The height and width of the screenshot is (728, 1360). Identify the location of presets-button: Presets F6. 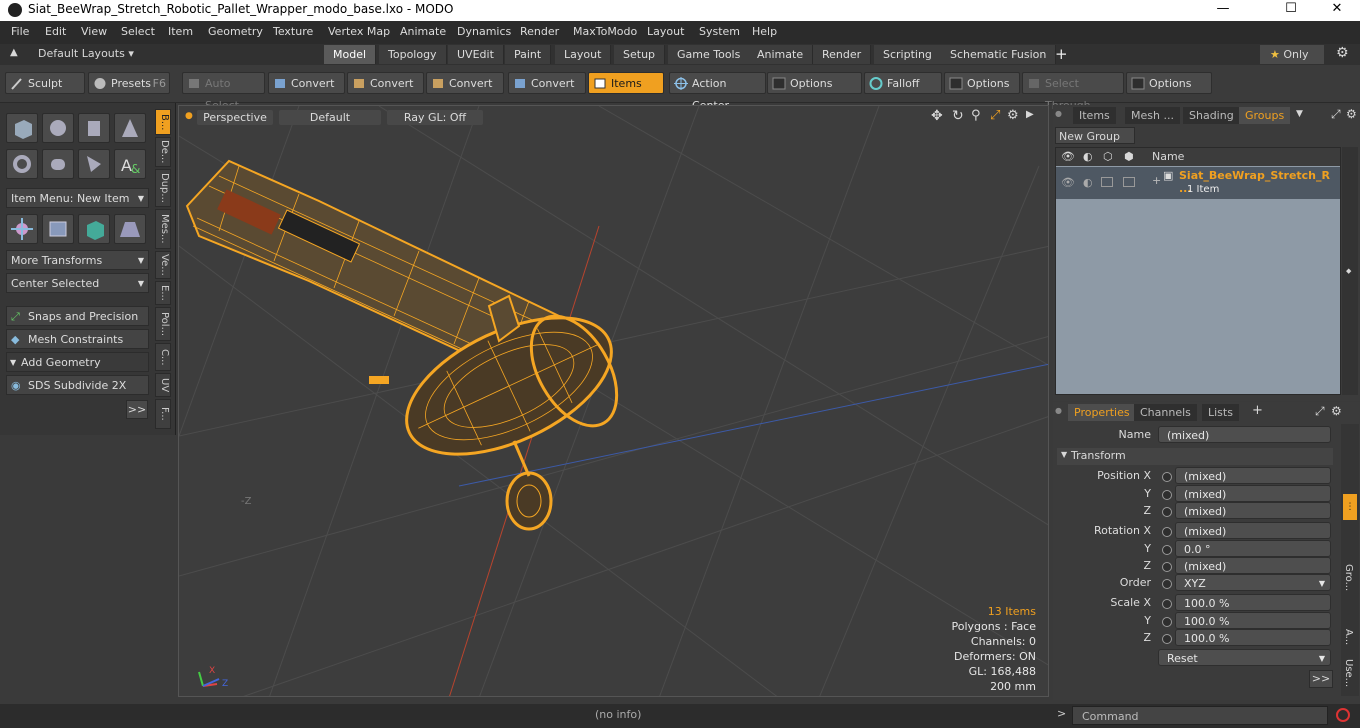
(129, 83).